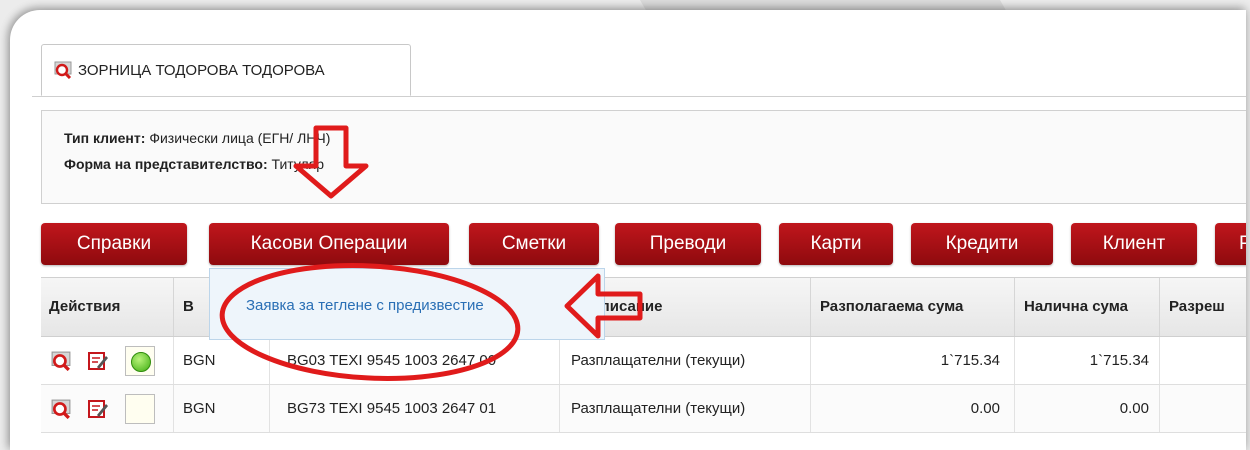  Describe the element at coordinates (970, 360) in the screenshot. I see `available-amount-cell: 1`715.34` at that location.